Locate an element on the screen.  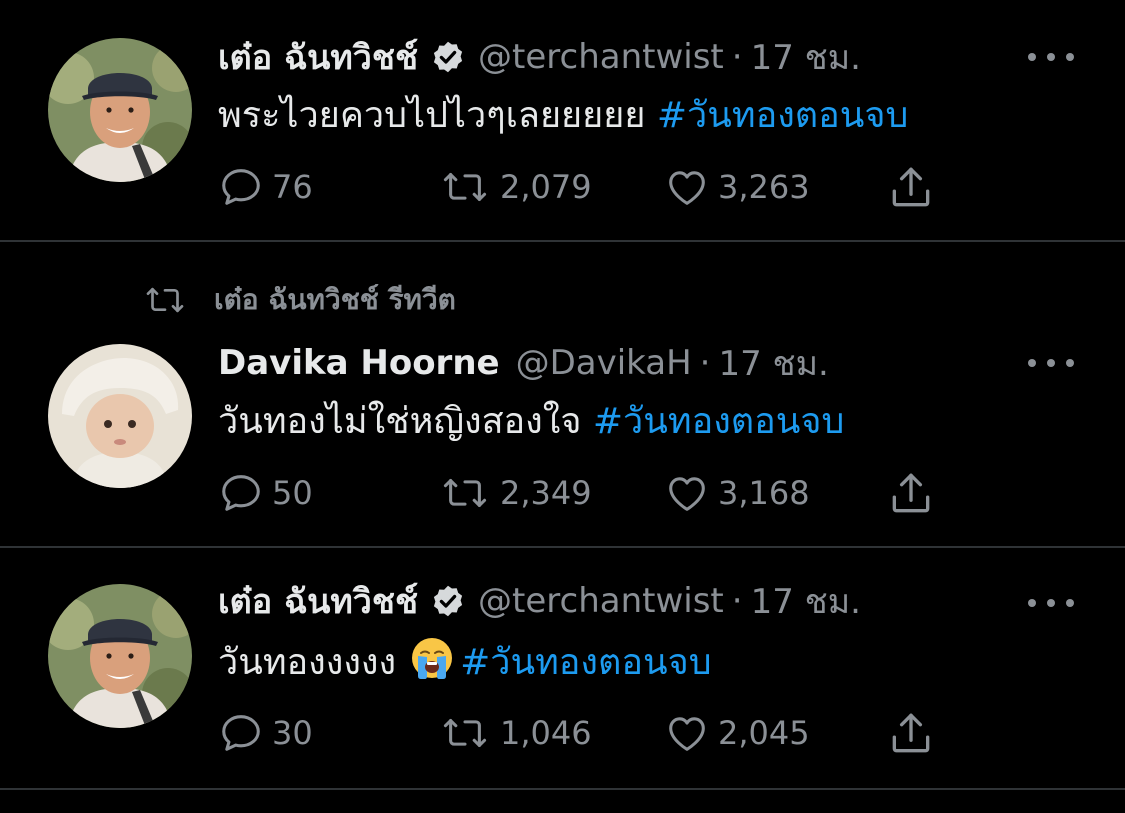
like-count: 3,263 is located at coordinates (764, 187).